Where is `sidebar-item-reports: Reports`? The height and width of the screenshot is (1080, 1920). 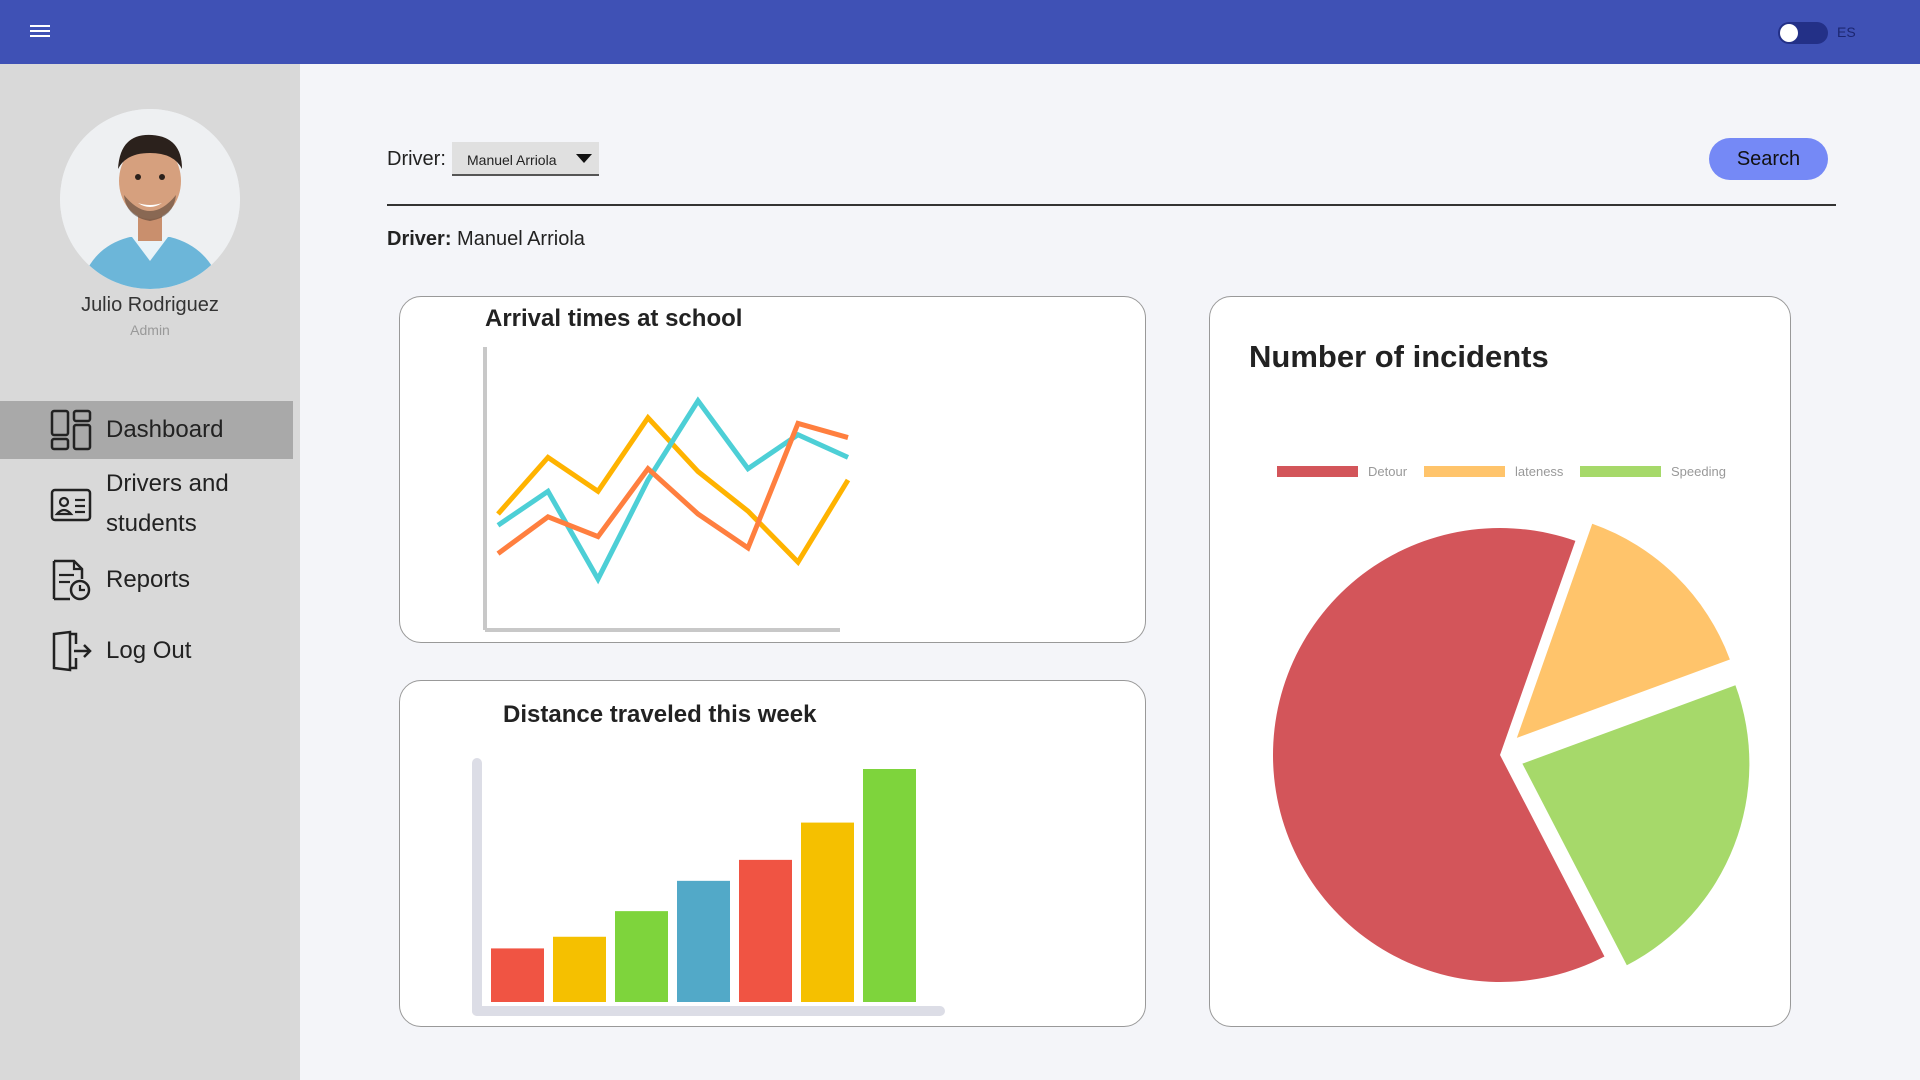
sidebar-item-reports: Reports is located at coordinates (146, 580).